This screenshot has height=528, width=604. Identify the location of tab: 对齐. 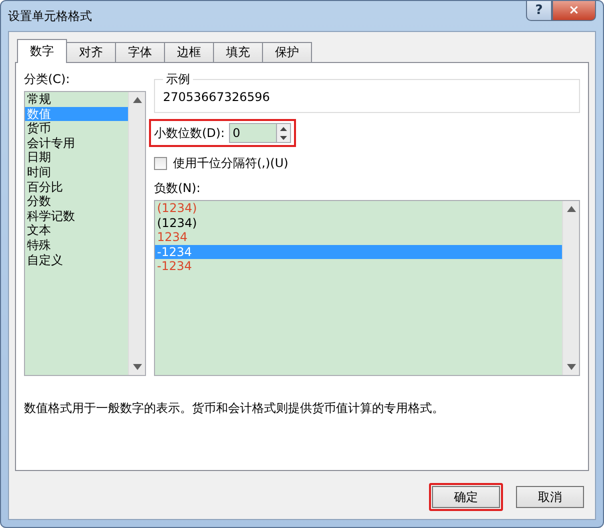
(91, 52).